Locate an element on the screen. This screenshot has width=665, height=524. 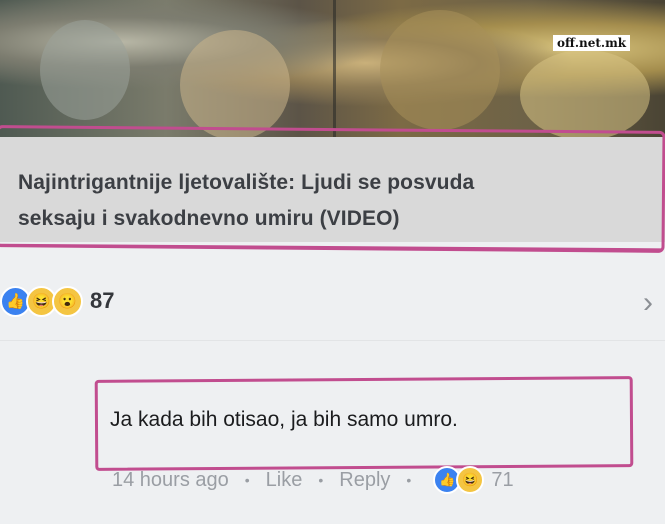
comment-meta: 14 hours ago • Like • Reply • 👍 😆 71 is located at coordinates (313, 480).